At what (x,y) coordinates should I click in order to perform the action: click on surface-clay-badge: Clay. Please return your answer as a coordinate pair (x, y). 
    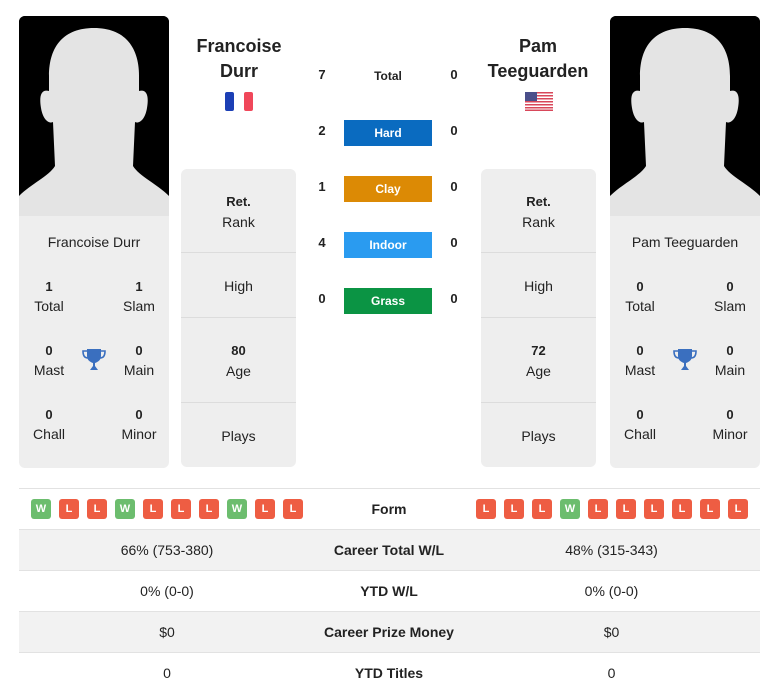
    Looking at the image, I should click on (388, 189).